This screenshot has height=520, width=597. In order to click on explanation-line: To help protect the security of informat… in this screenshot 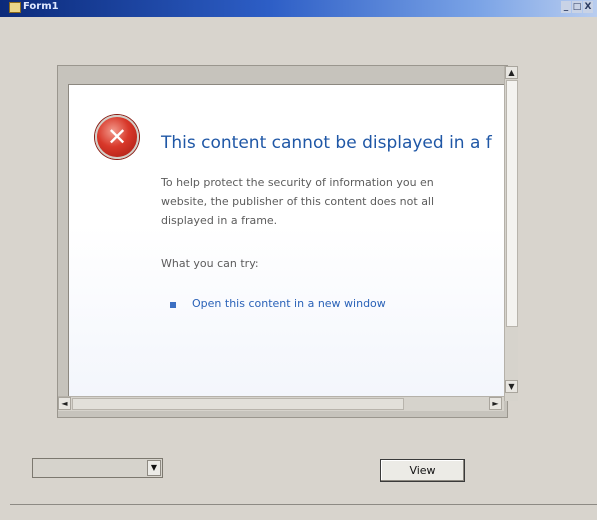, I will do `click(297, 182)`.